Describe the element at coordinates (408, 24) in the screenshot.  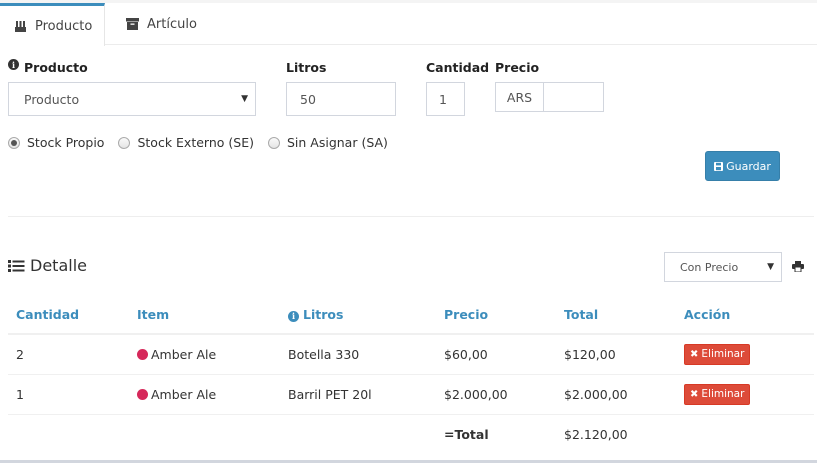
I see `tab-bar: Producto Artículo` at that location.